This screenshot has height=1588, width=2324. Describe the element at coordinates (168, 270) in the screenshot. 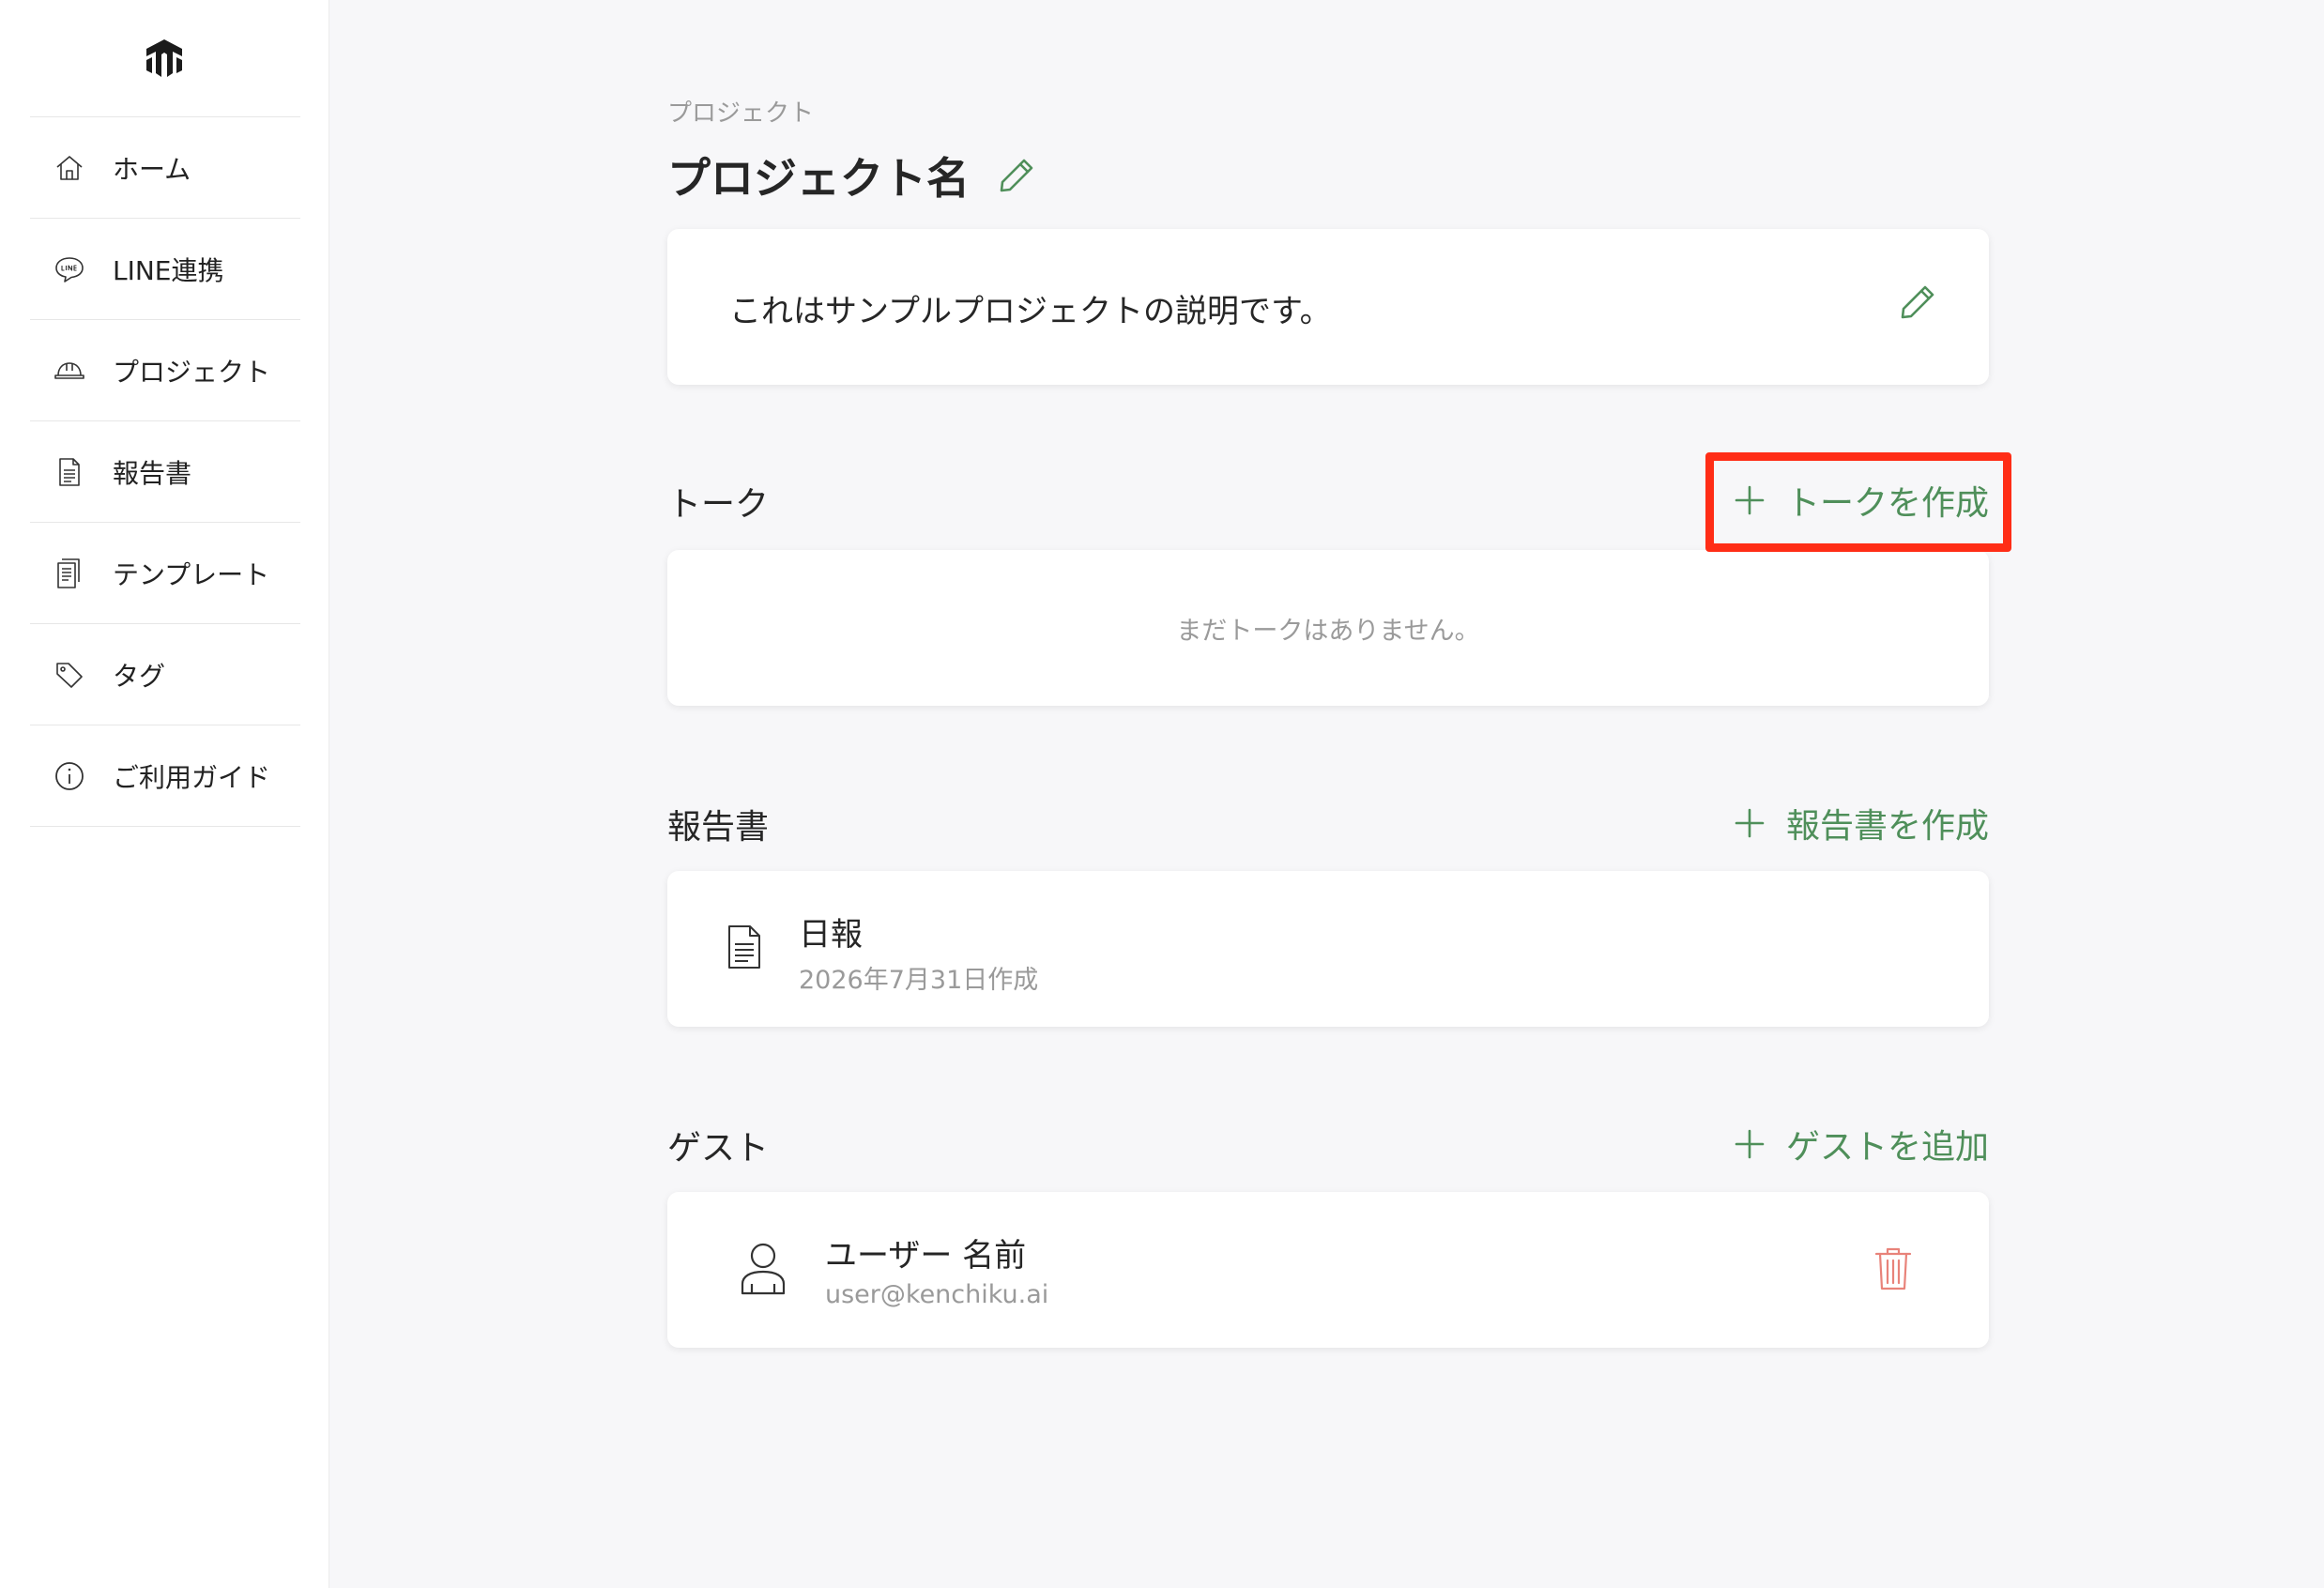

I see `sidebar-item-label: LINE連携` at that location.